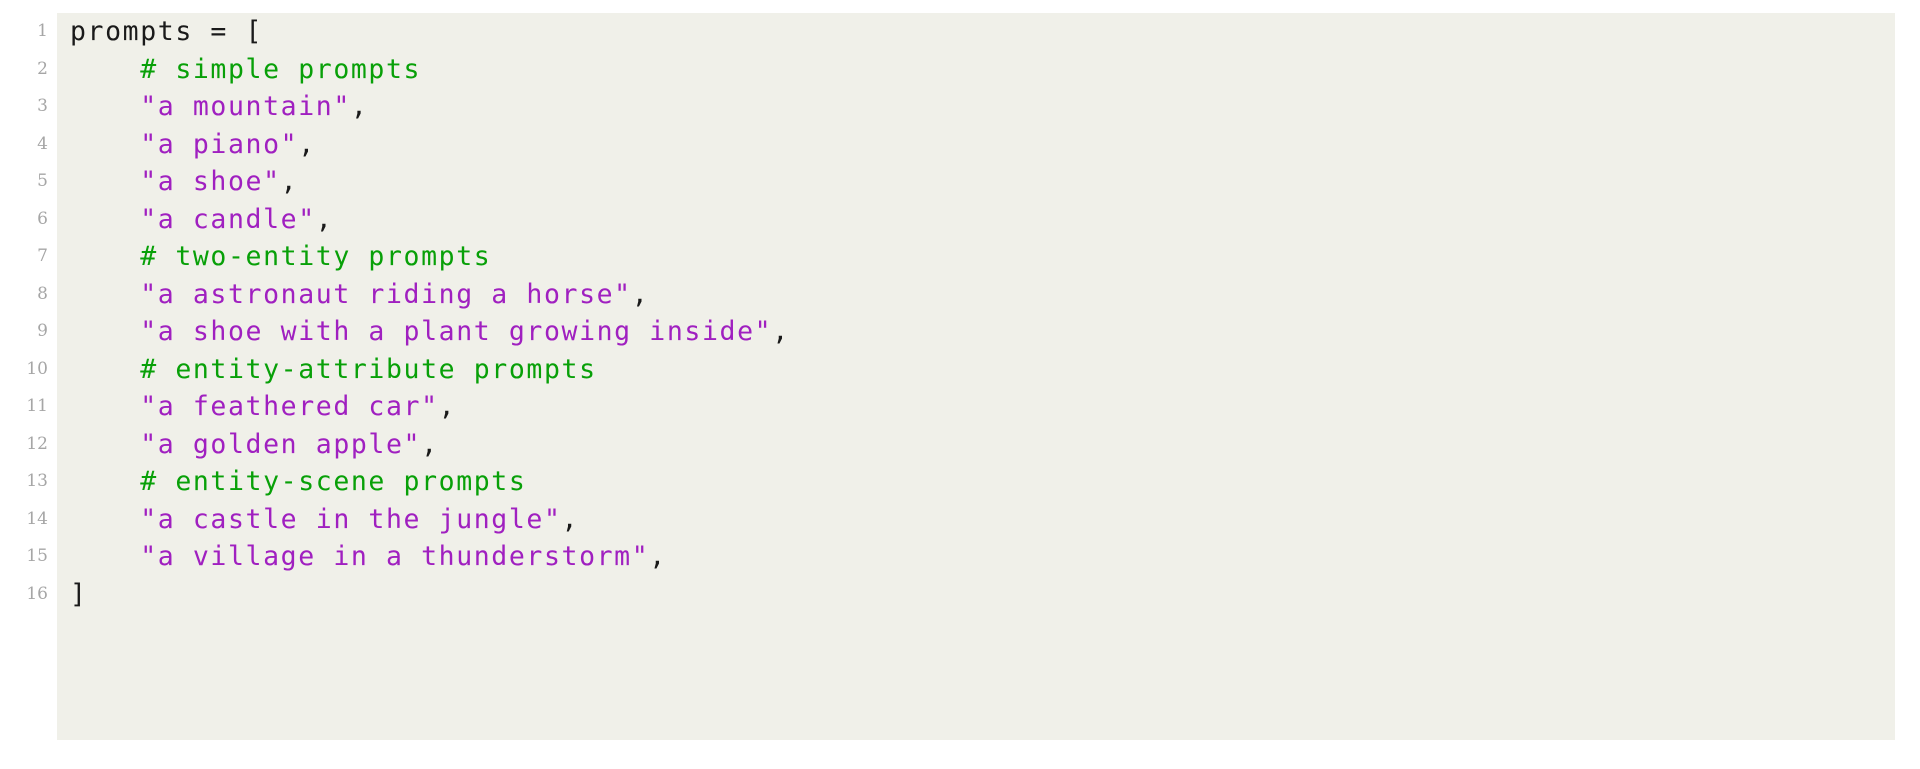  Describe the element at coordinates (386, 294) in the screenshot. I see `code-token-string: "a astronaut riding a horse"` at that location.